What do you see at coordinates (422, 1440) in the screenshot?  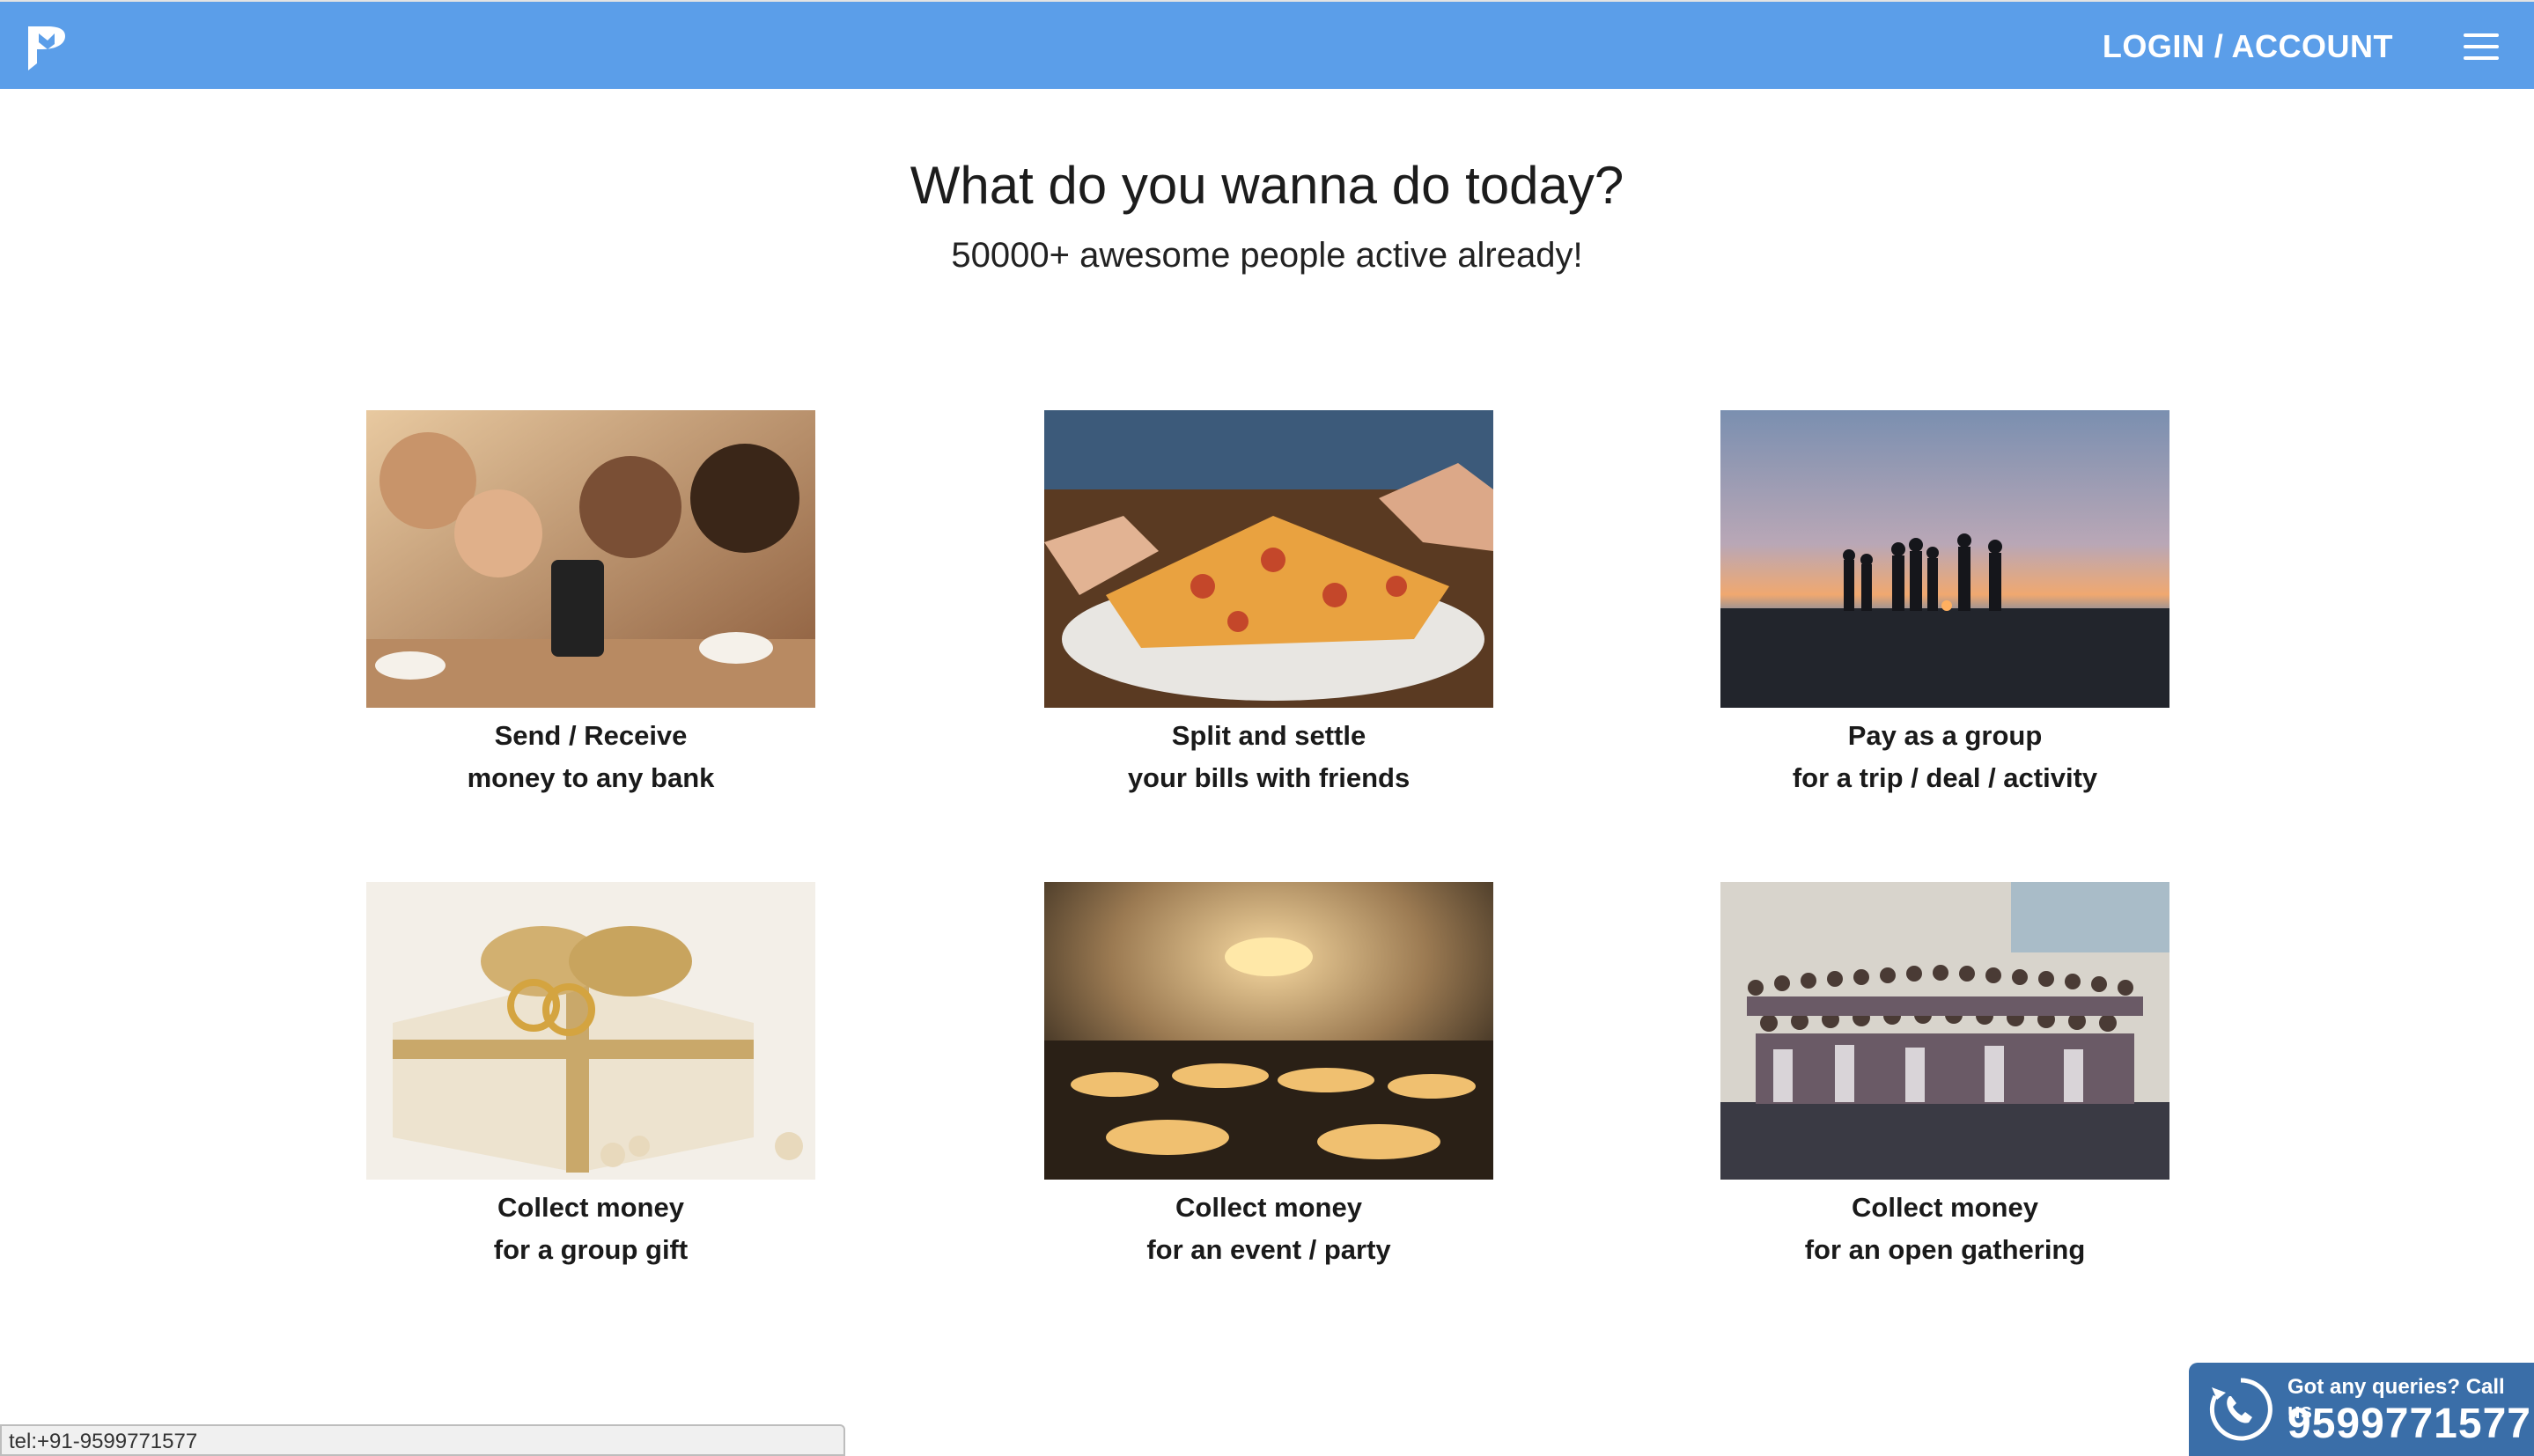 I see `browser-status-bar: tel:+91-9599771577` at bounding box center [422, 1440].